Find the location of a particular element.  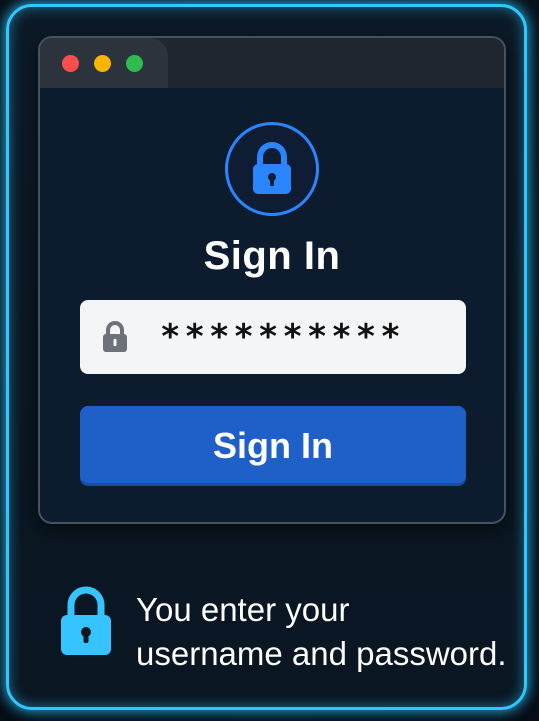

lock-badge is located at coordinates (272, 169).